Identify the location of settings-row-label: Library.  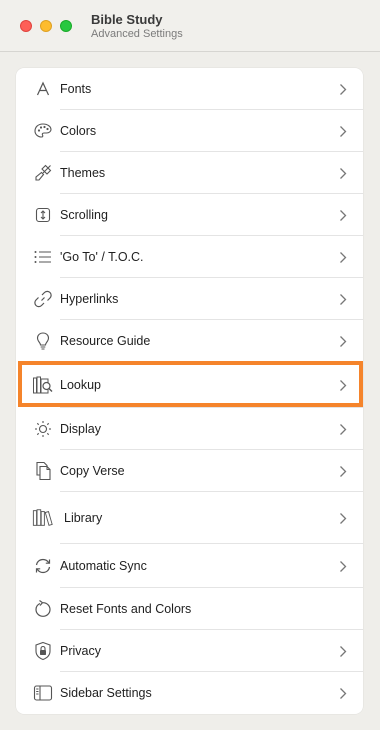
(83, 518).